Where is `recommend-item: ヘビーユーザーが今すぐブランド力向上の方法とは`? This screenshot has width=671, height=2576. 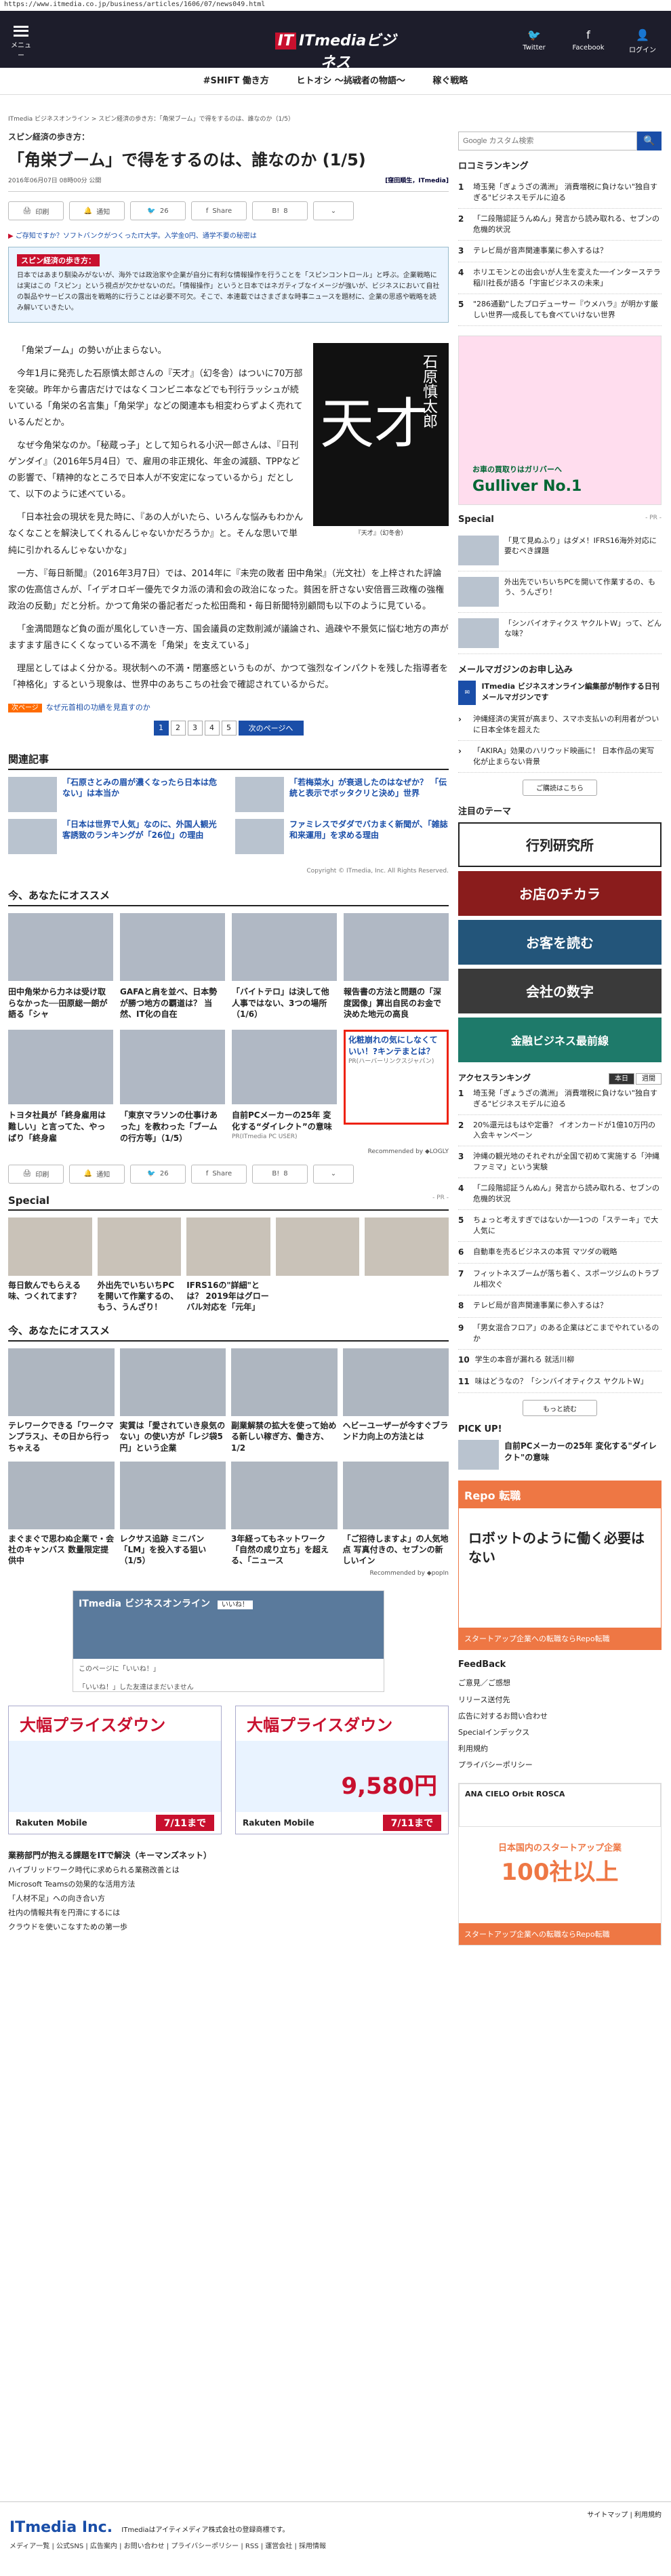
recommend-item: ヘビーユーザーが今すぐブランド力向上の方法とは is located at coordinates (396, 1400).